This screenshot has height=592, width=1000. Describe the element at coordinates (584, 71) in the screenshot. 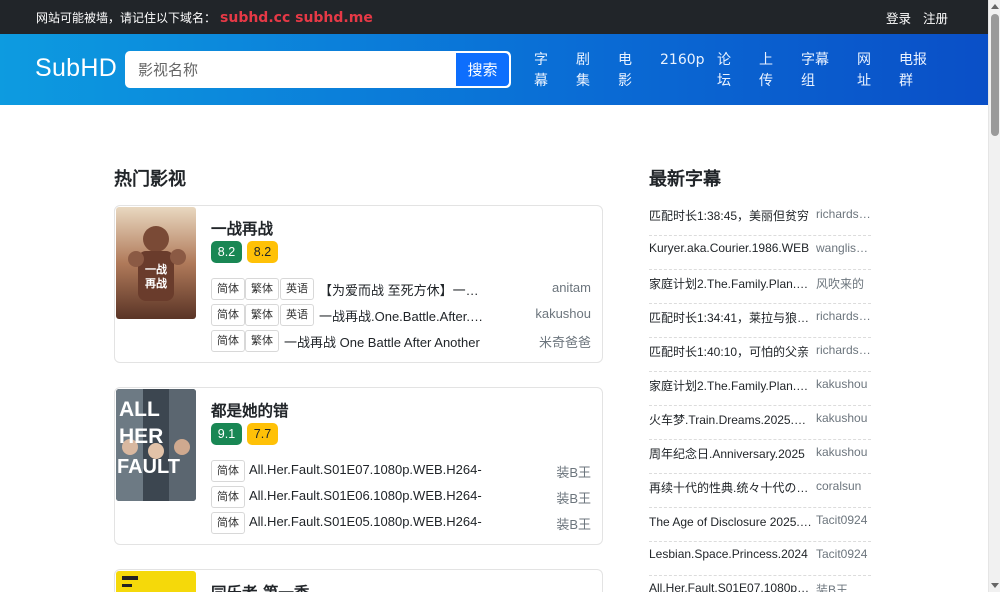

I see `nav-item-series: 剧集` at that location.